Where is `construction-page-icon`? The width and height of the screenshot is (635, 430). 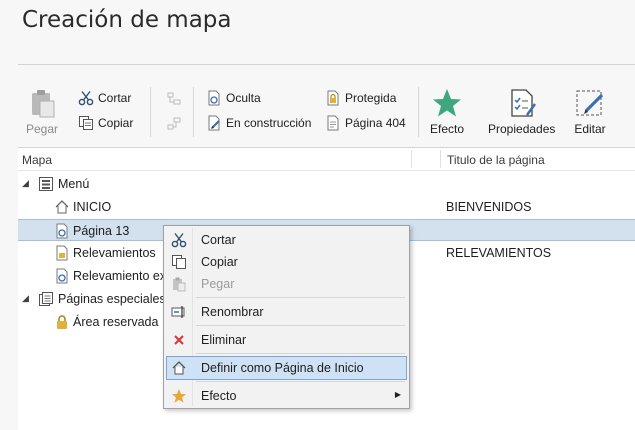 construction-page-icon is located at coordinates (214, 123).